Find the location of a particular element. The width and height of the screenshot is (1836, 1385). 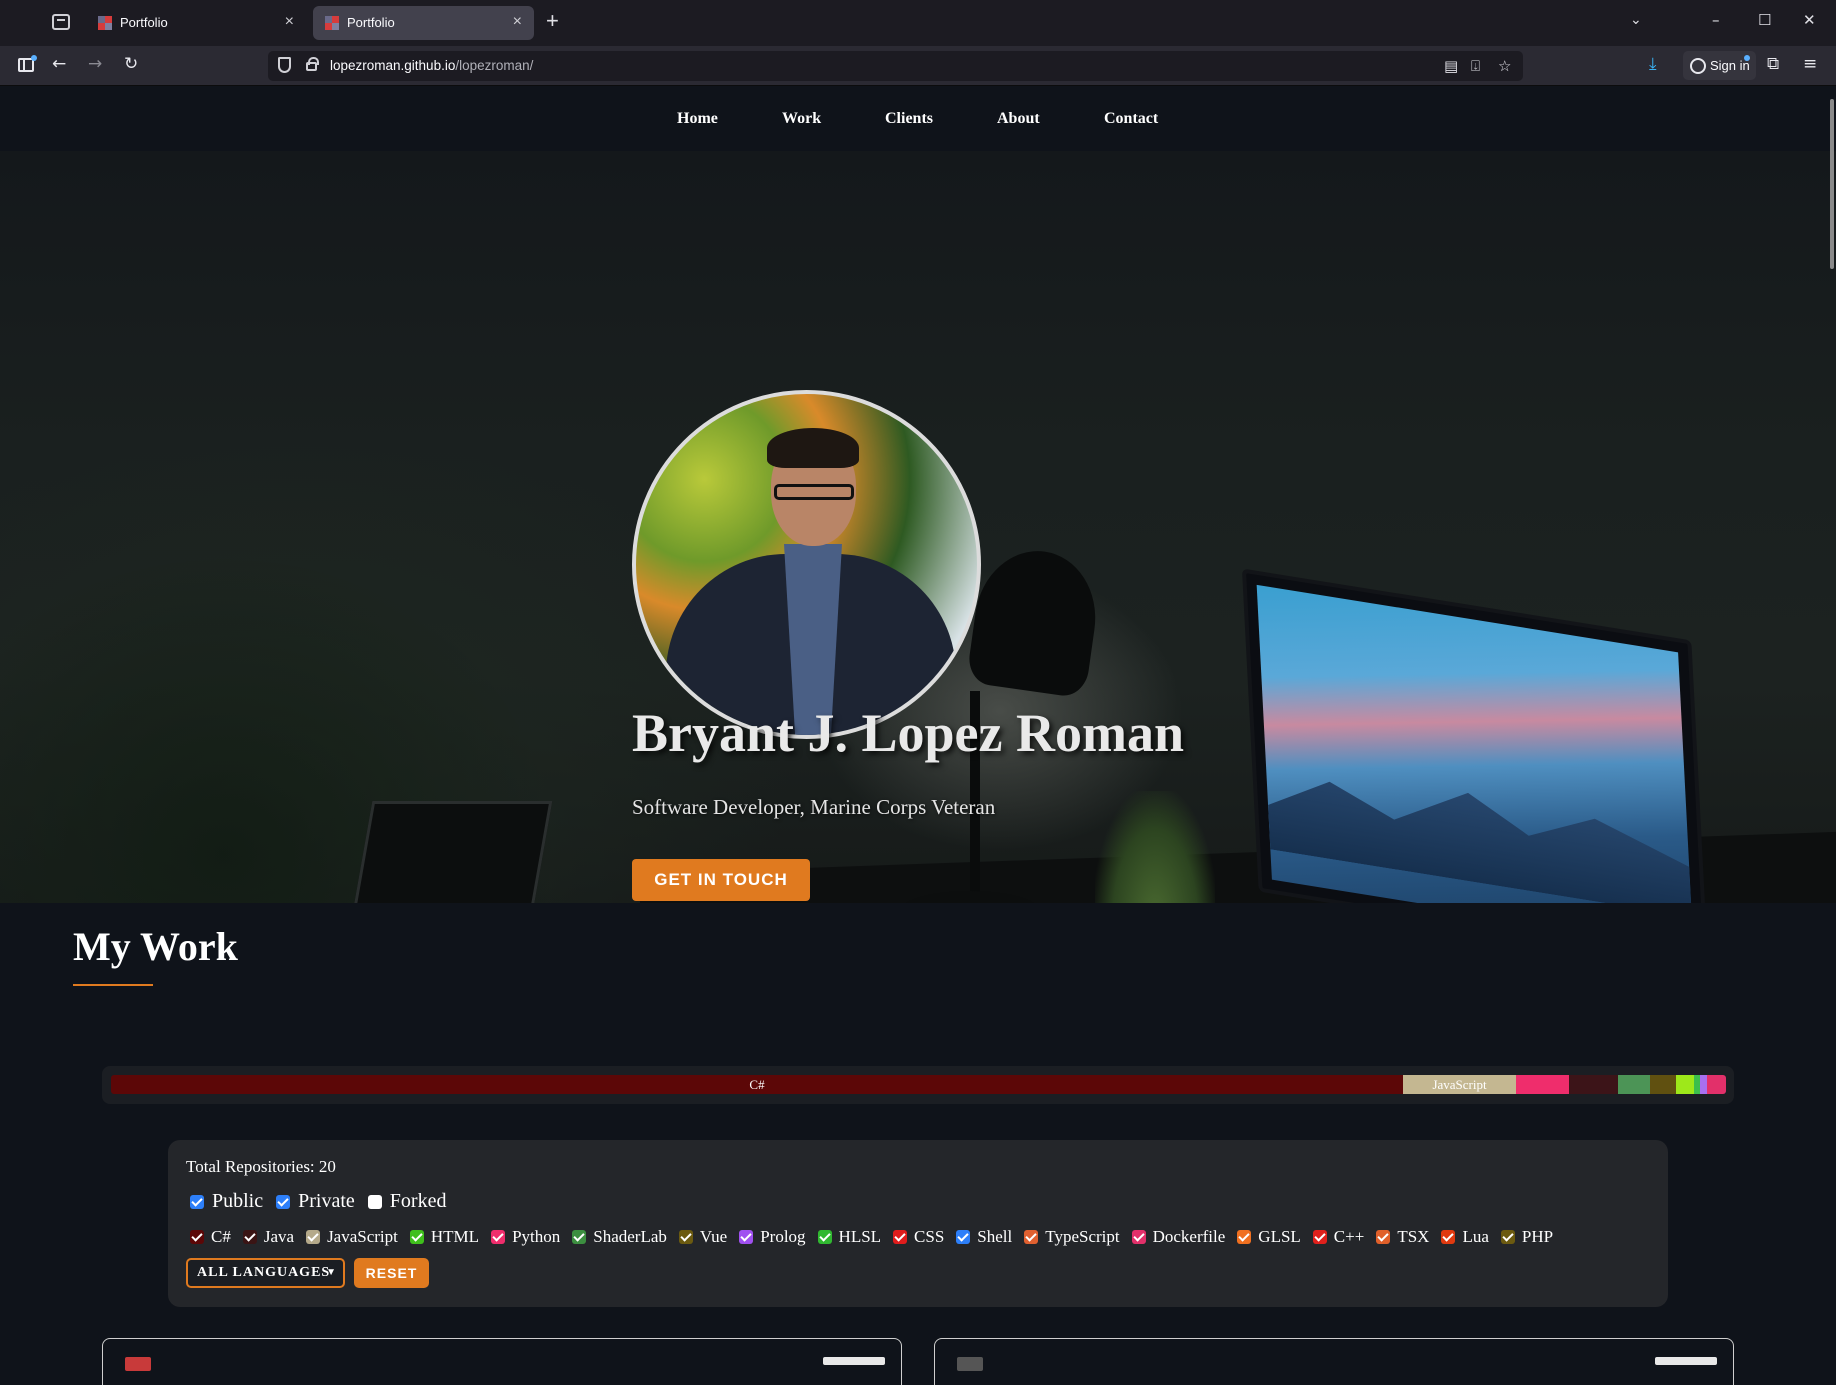

visibility-option: Private is located at coordinates (315, 1201).